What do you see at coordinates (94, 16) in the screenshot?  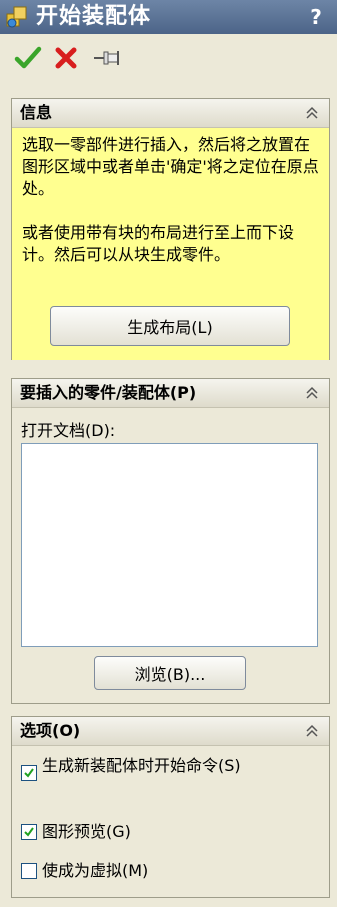 I see `window-title: 开始装配体` at bounding box center [94, 16].